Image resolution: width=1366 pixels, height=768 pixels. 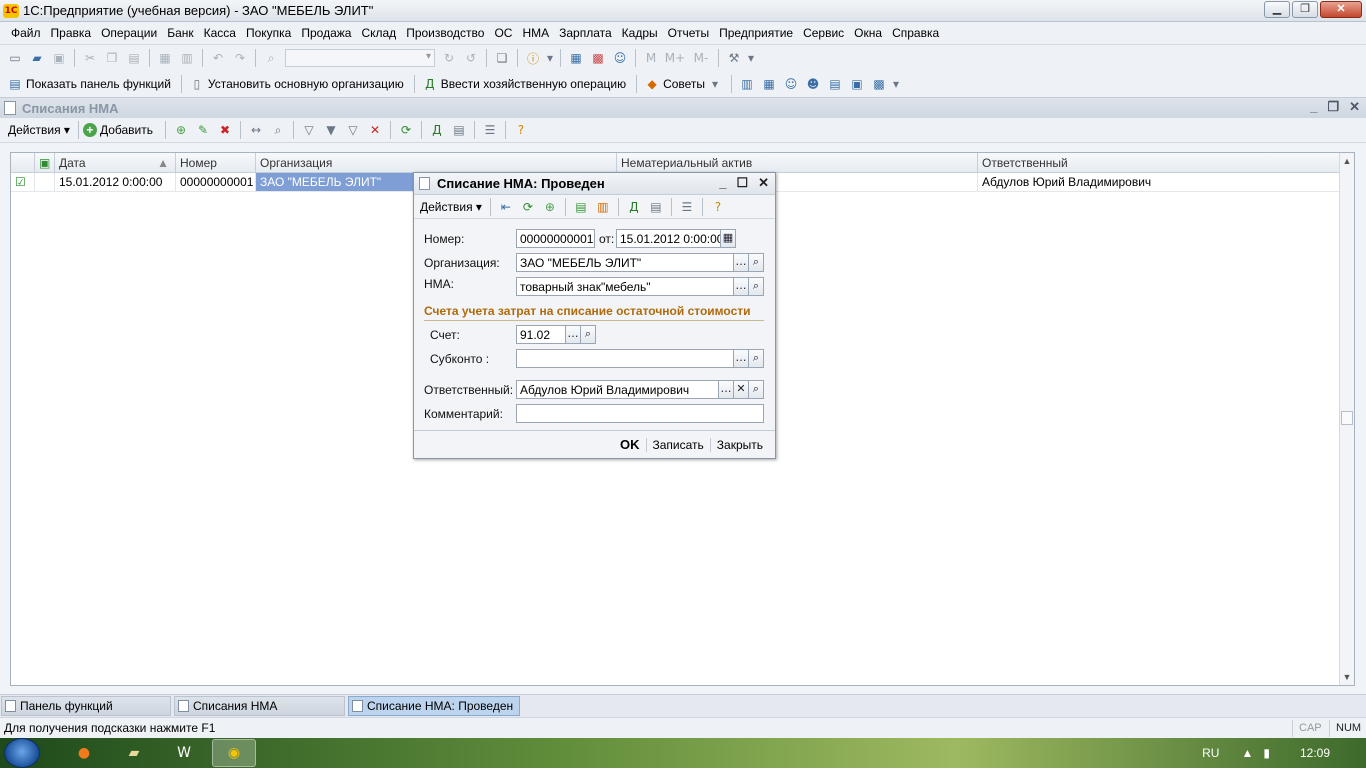 I want to click on cut-icon: ✂, so click(x=90, y=58).